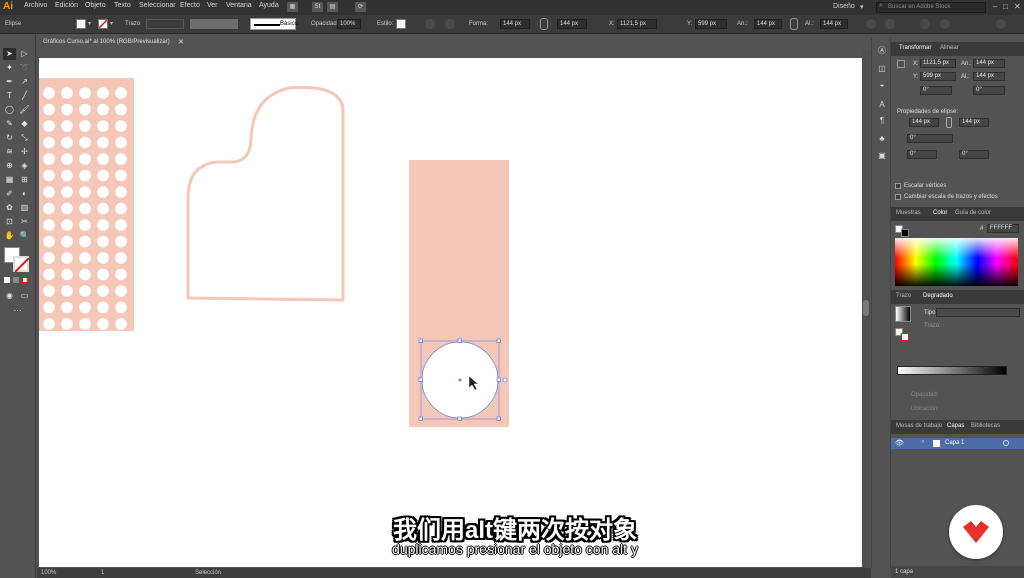  What do you see at coordinates (949, 122) in the screenshot?
I see `ellipse-link-icon` at bounding box center [949, 122].